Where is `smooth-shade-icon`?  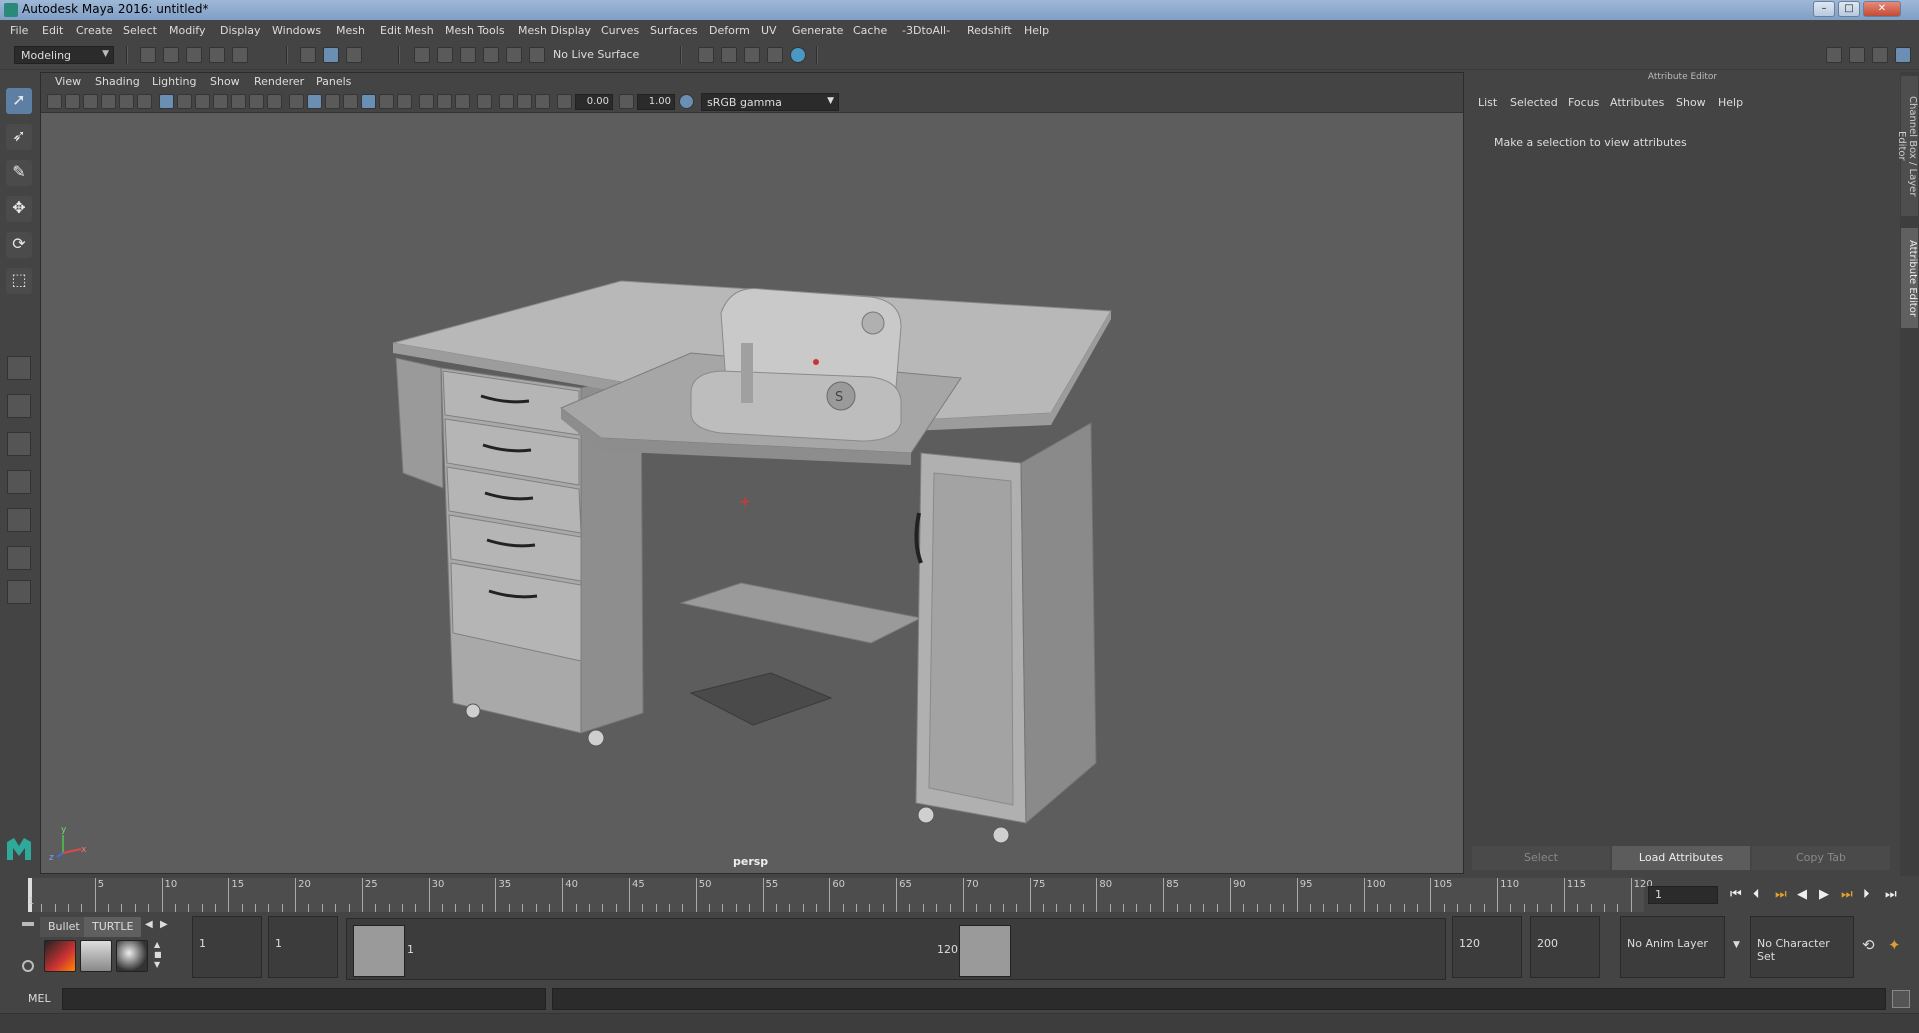
smooth-shade-icon is located at coordinates (314, 101).